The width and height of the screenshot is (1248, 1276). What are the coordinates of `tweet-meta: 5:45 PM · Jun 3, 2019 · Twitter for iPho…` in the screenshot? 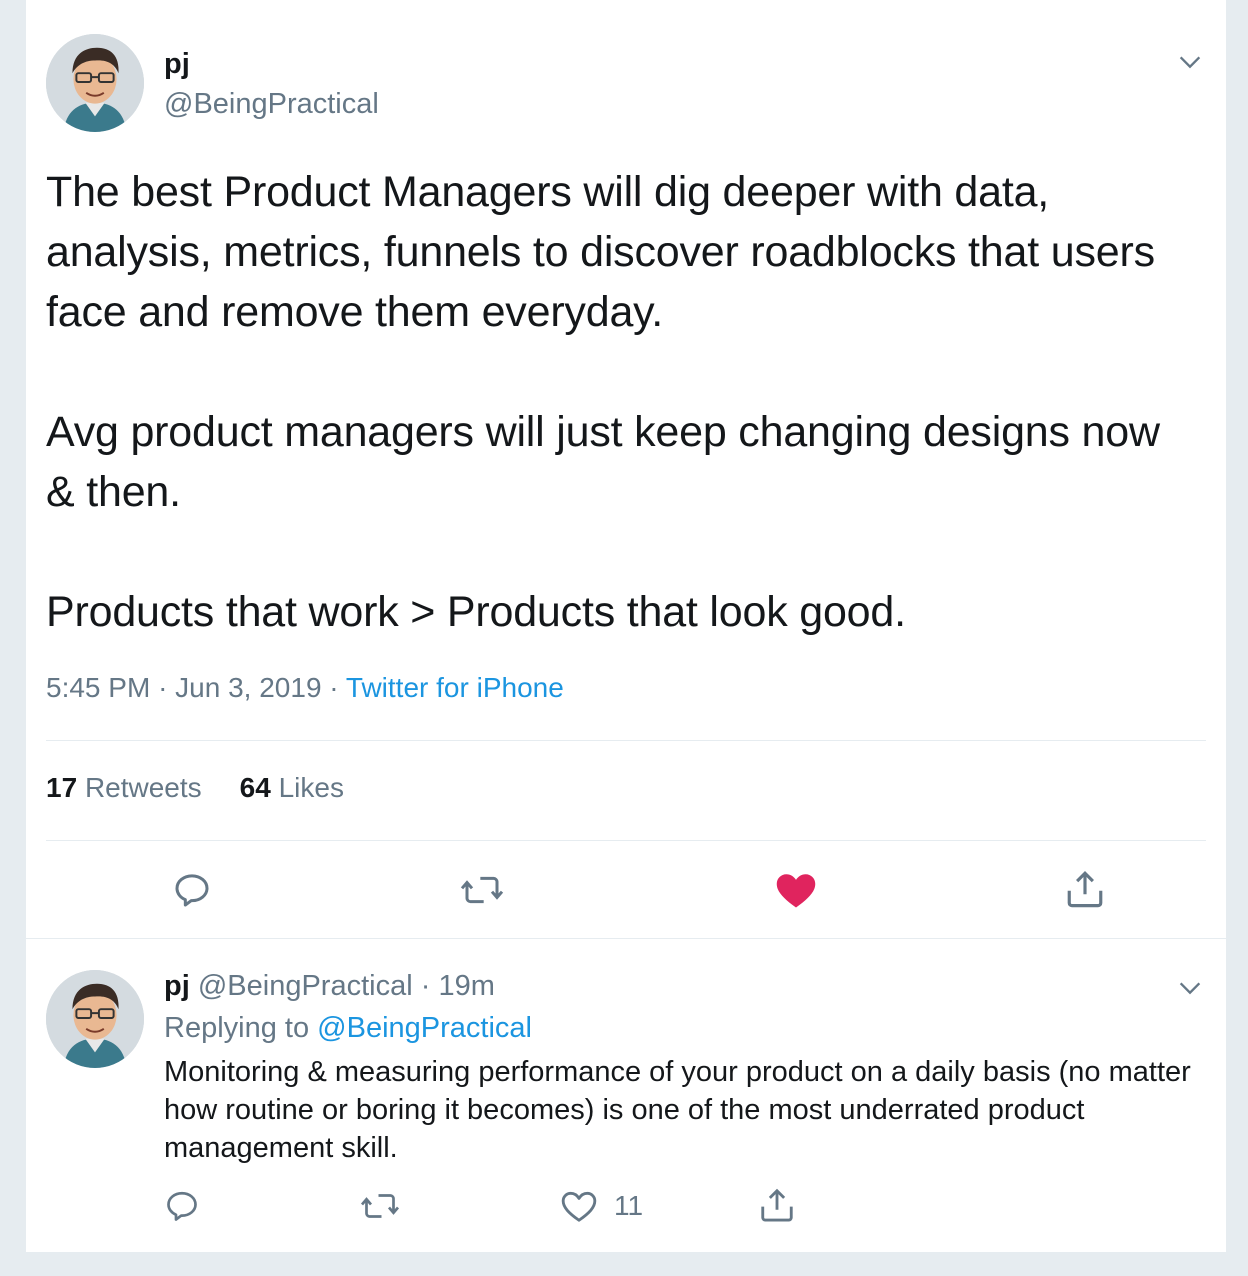 It's located at (305, 688).